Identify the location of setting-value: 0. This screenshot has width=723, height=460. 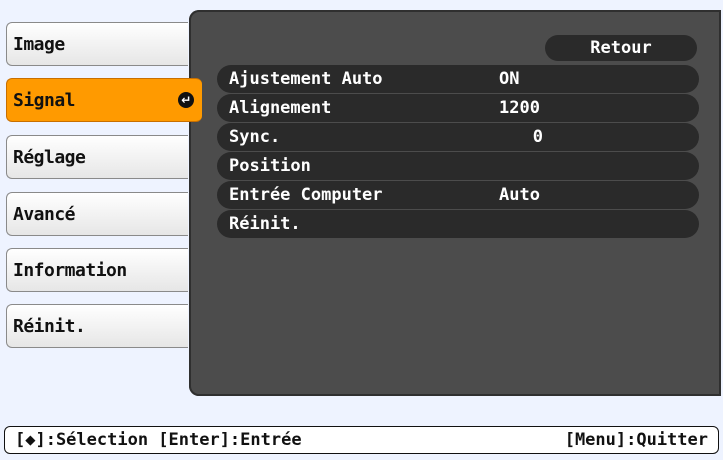
(537, 137).